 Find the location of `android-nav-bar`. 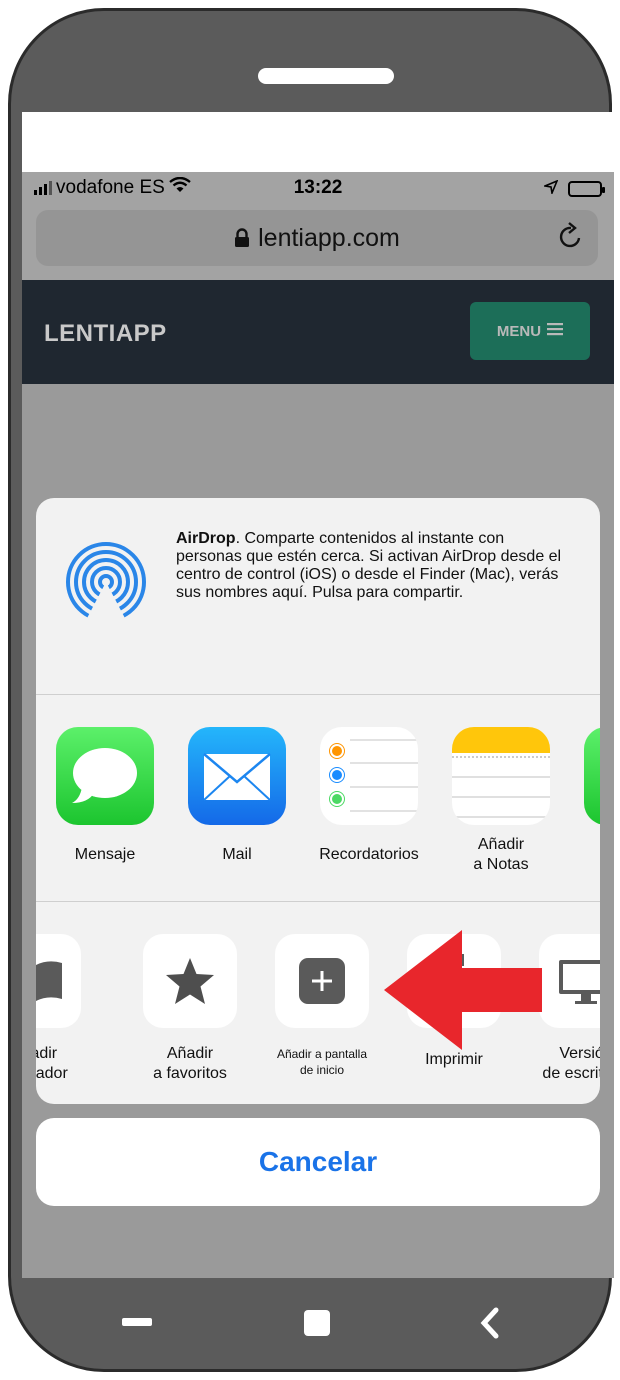

android-nav-bar is located at coordinates (310, 1330).